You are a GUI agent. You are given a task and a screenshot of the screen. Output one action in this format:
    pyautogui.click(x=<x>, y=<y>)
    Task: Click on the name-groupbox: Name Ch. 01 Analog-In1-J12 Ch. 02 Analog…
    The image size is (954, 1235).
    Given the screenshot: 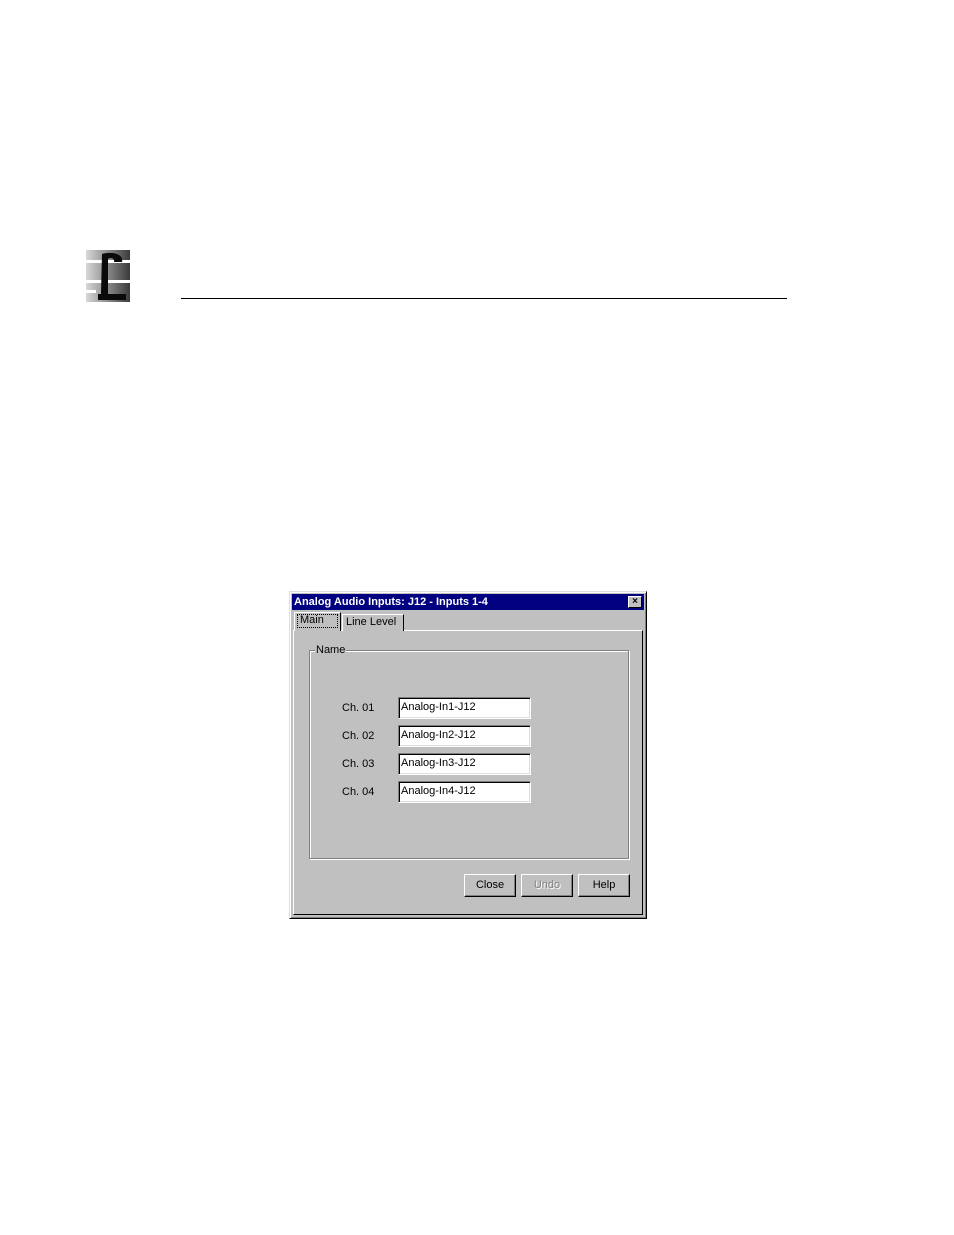 What is the action you would take?
    pyautogui.click(x=469, y=751)
    